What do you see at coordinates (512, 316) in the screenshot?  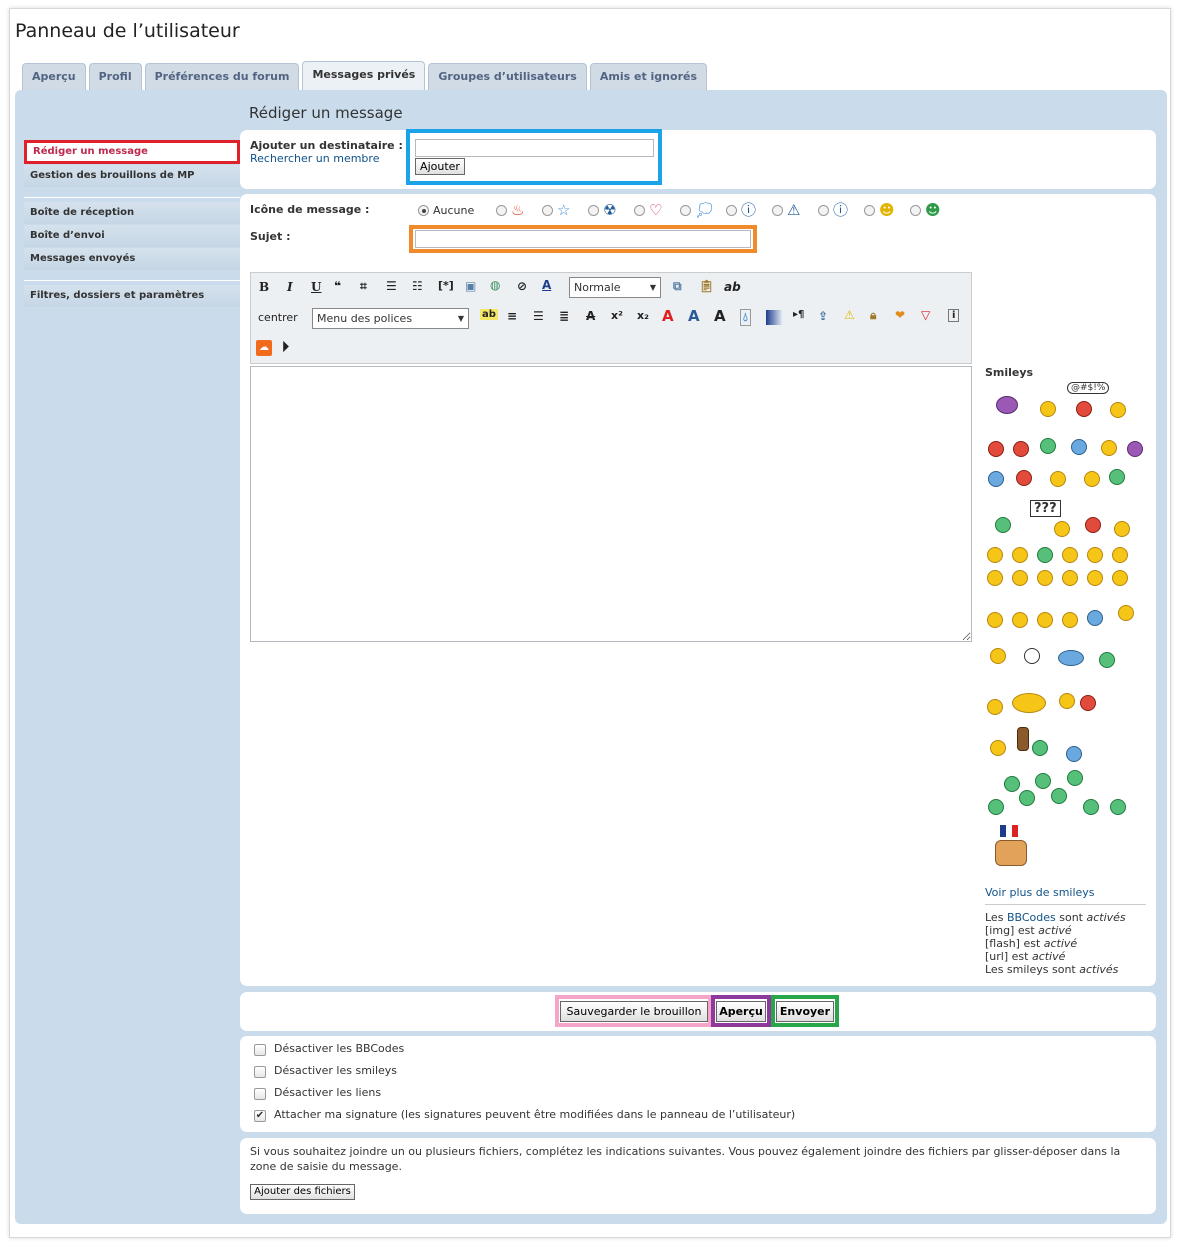 I see `align-center-icon: ≡` at bounding box center [512, 316].